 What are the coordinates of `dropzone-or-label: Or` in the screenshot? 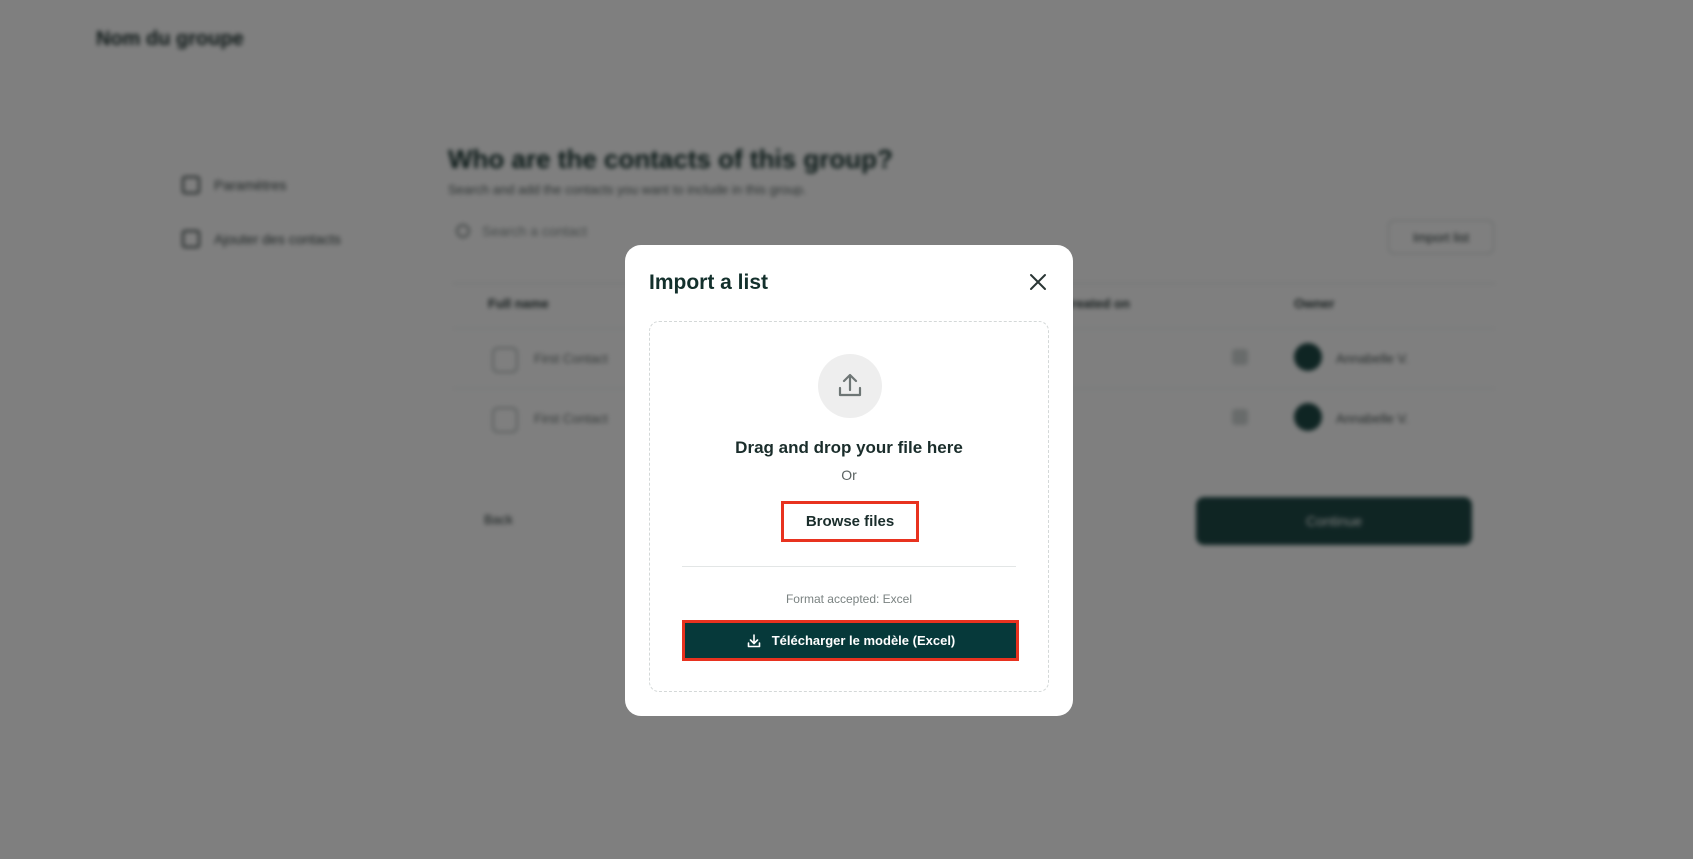 It's located at (849, 475).